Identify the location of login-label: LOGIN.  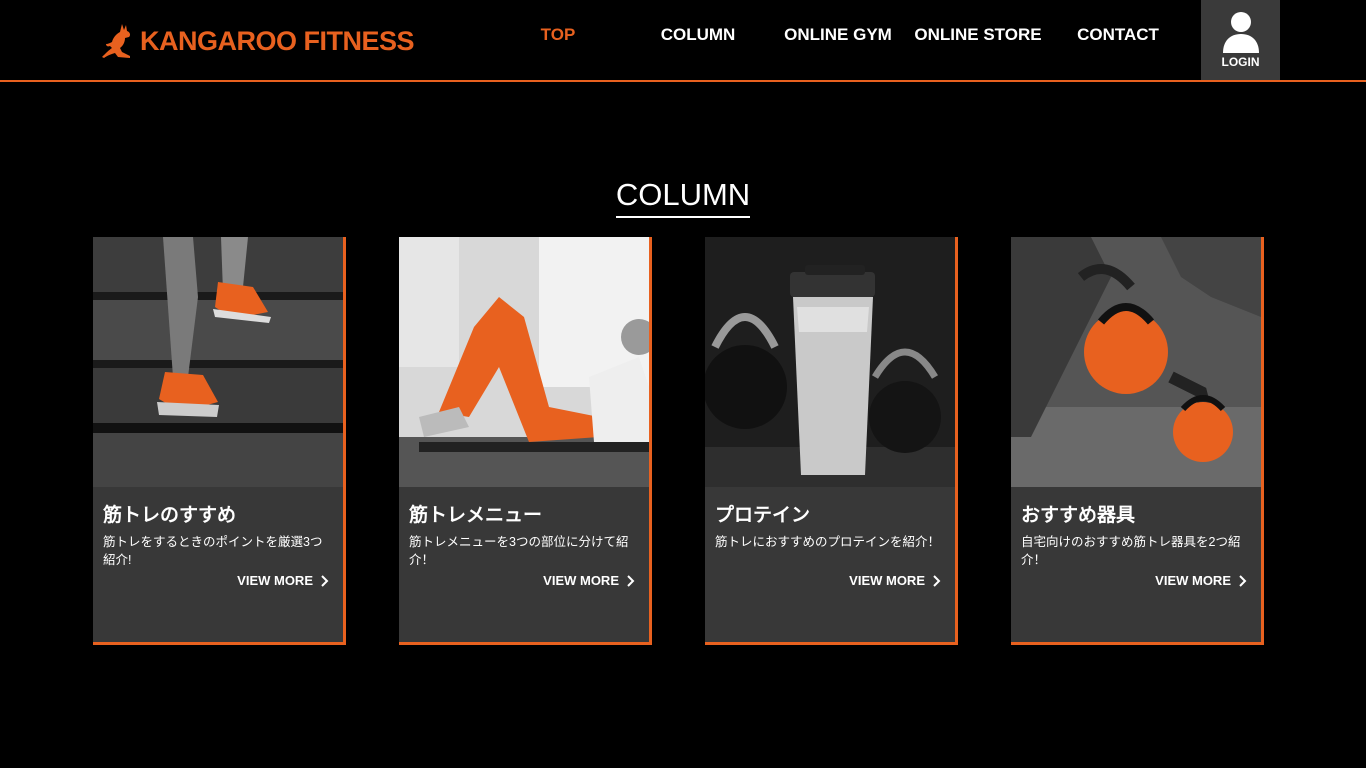
(1240, 62).